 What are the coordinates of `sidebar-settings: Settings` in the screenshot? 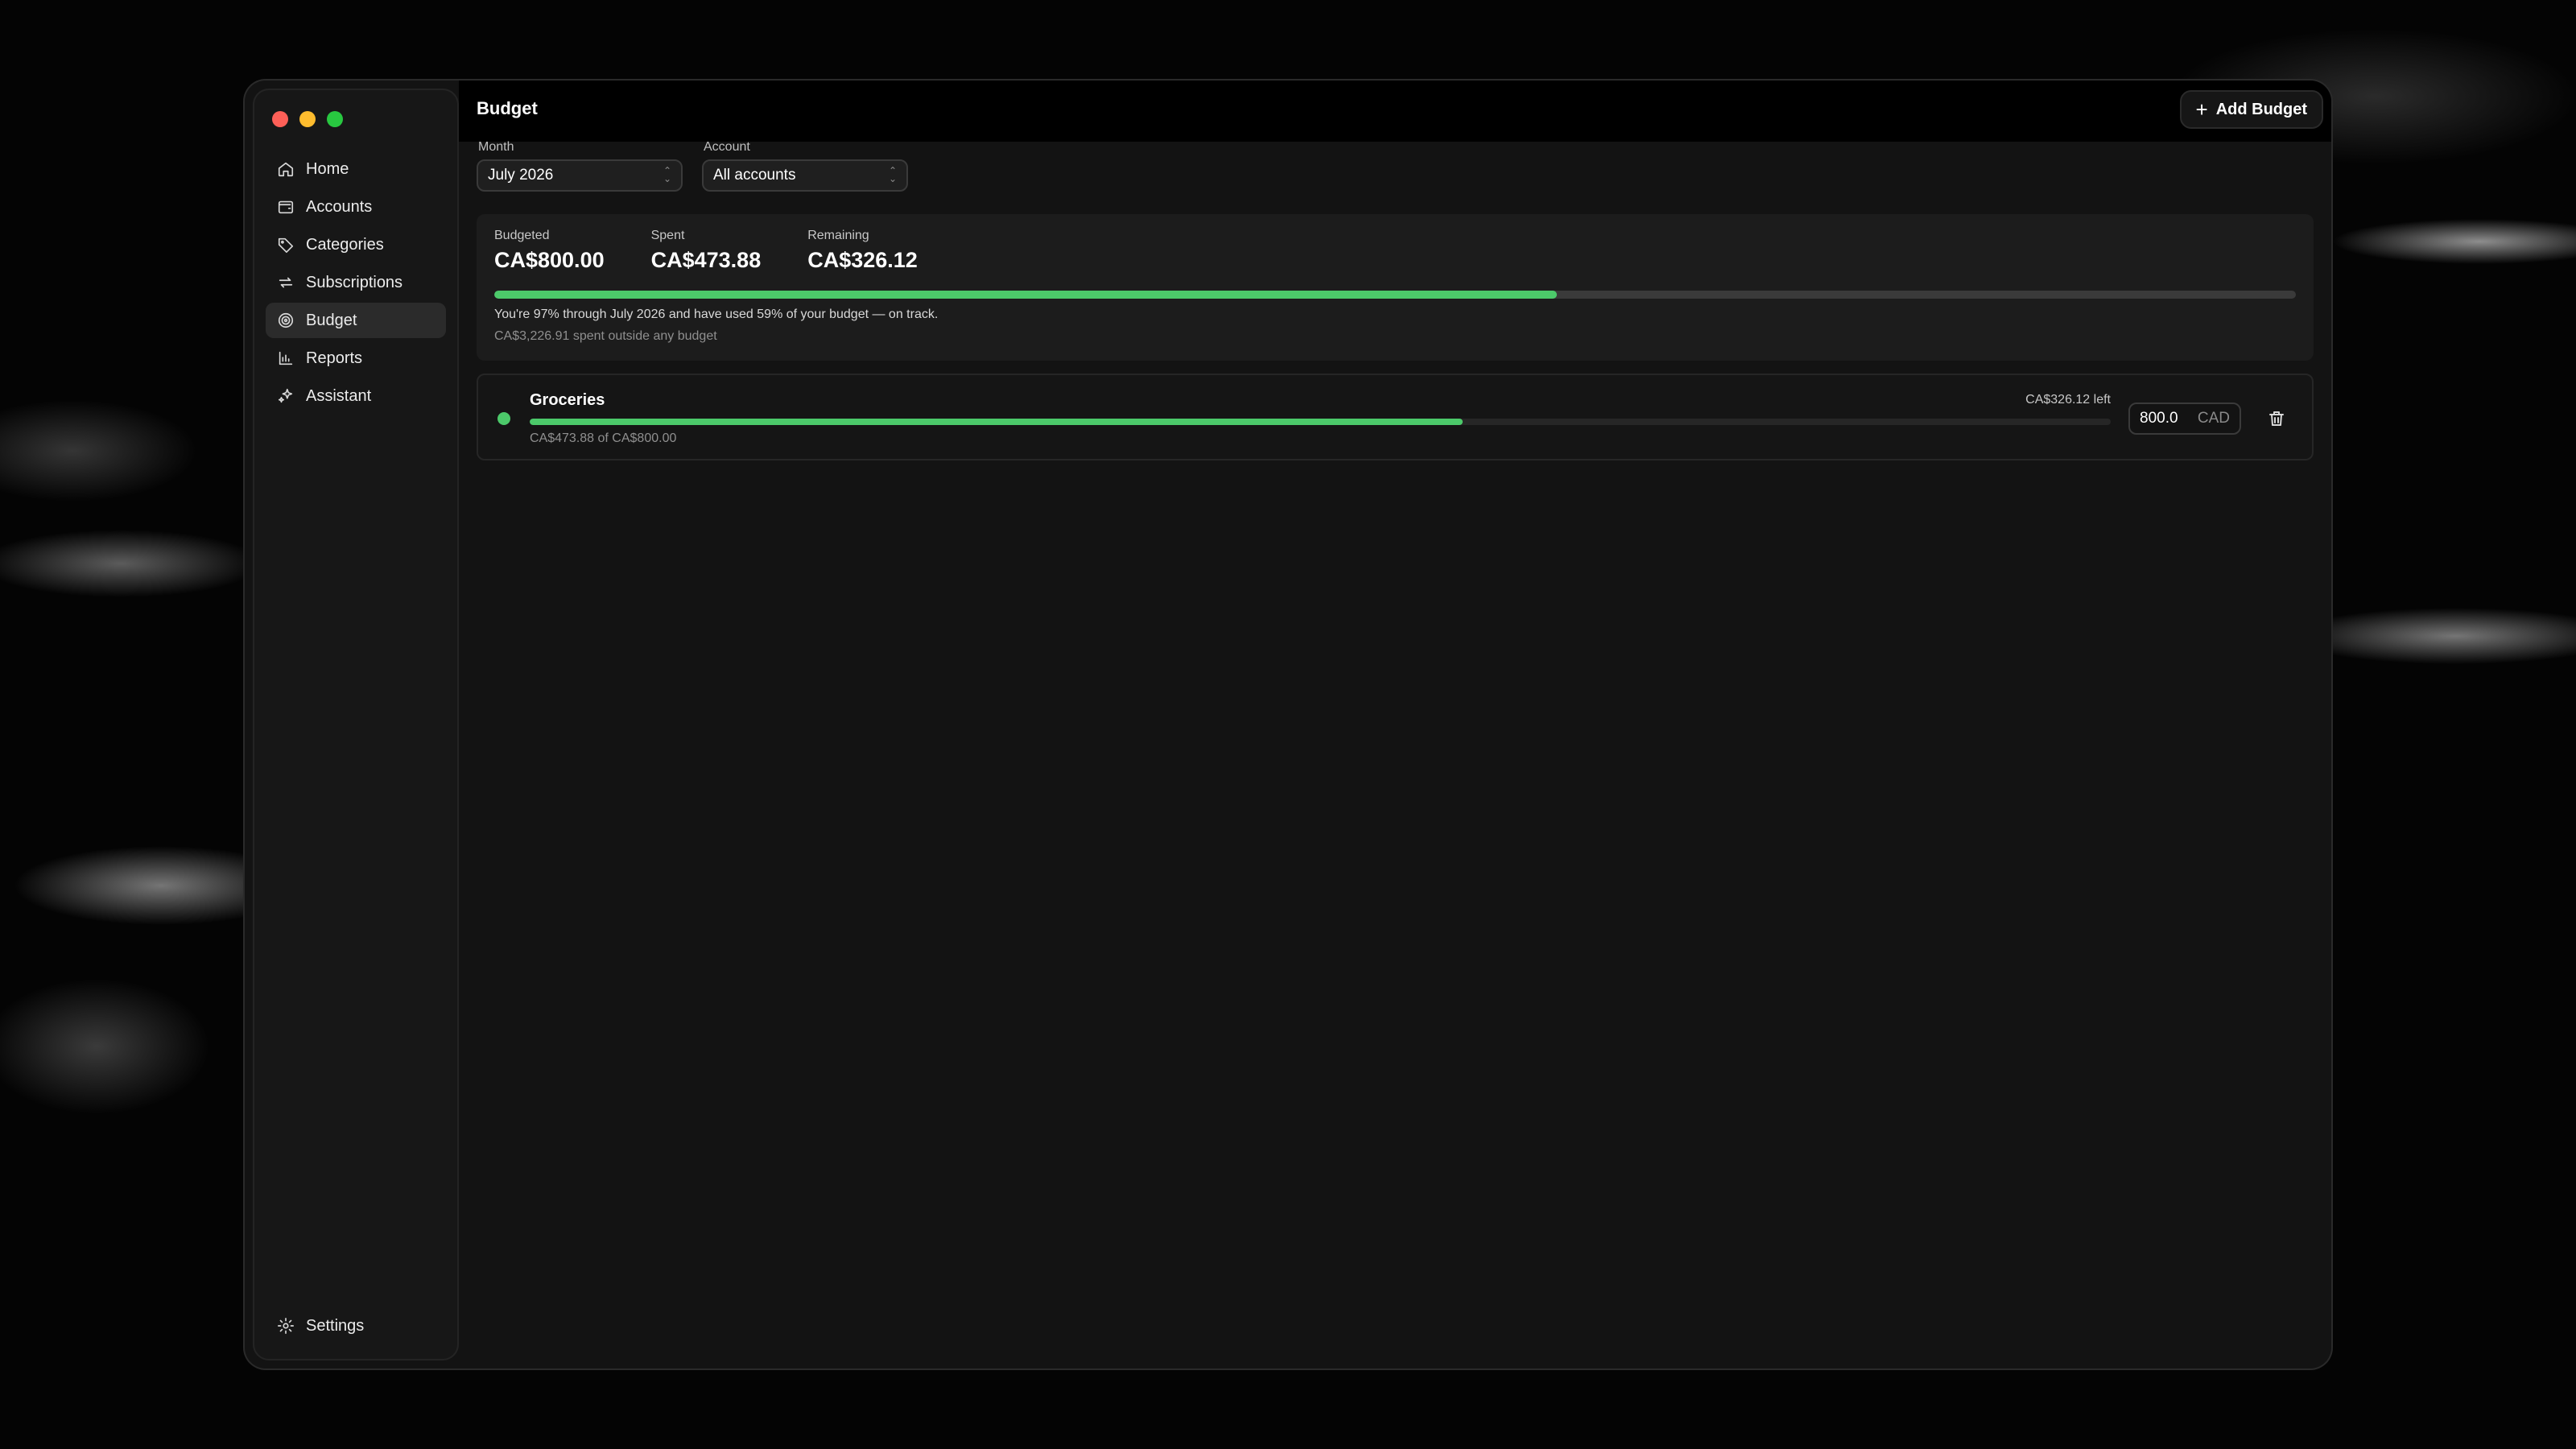 It's located at (356, 1327).